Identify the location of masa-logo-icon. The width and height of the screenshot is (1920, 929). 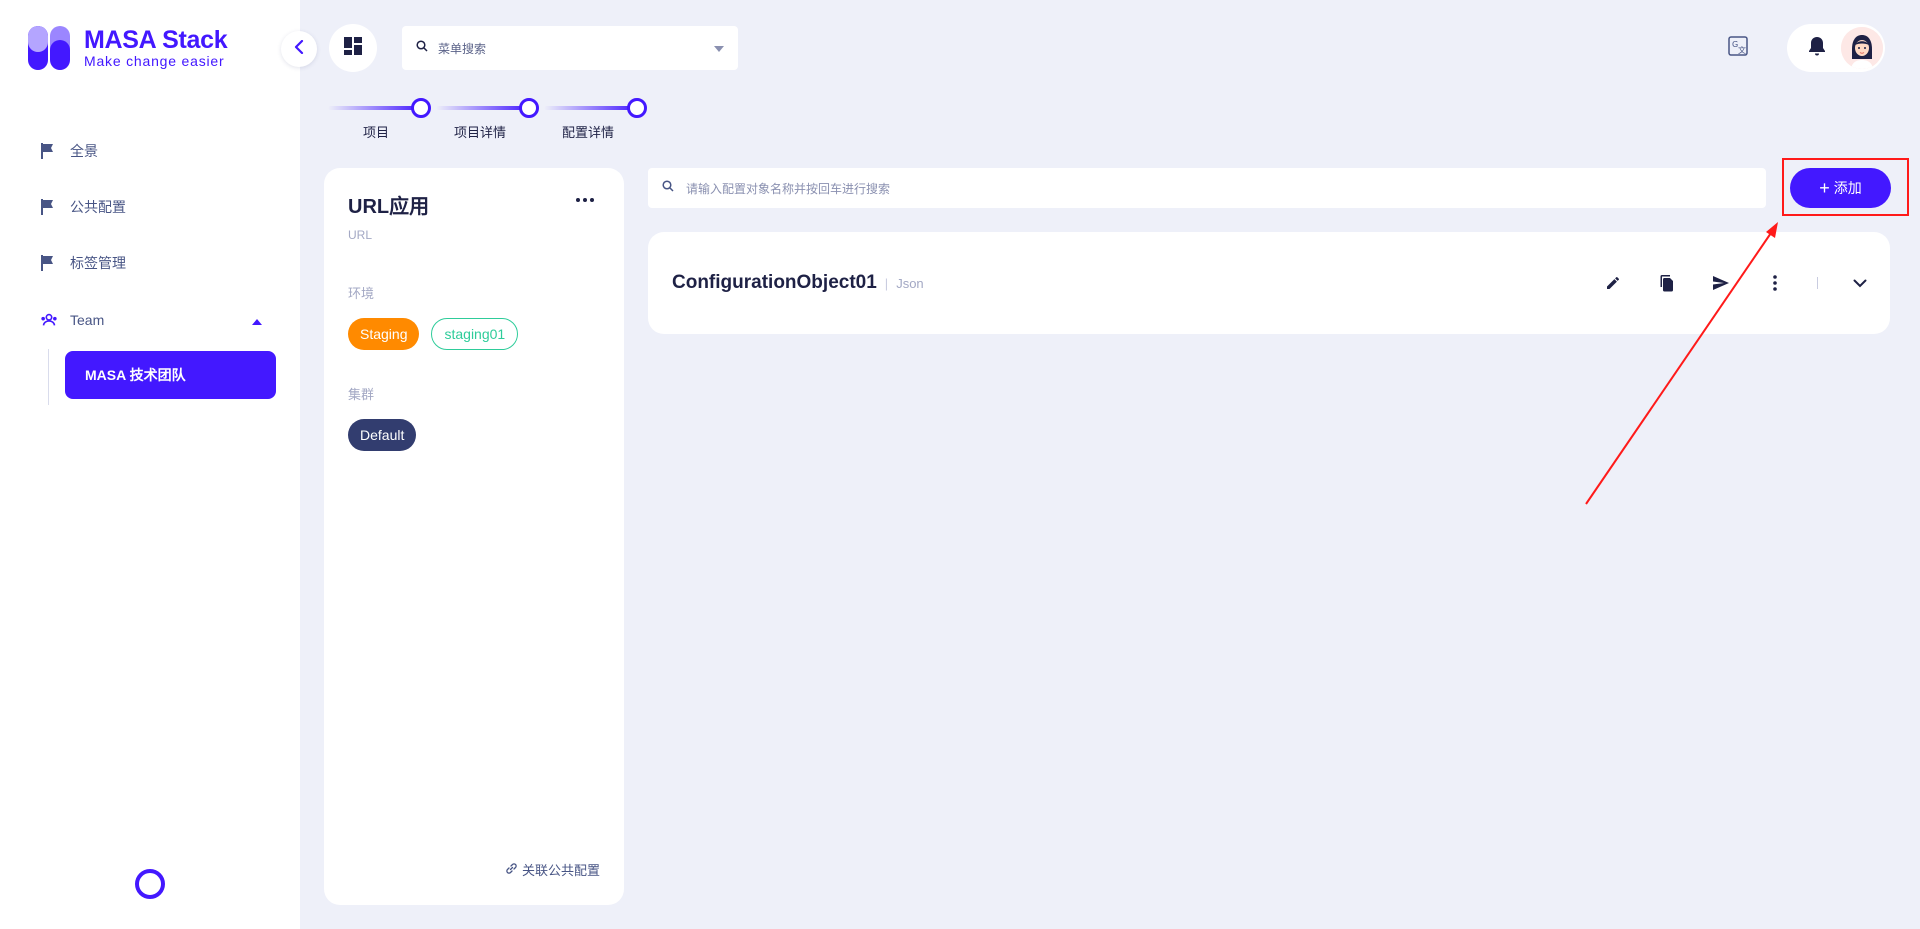
(50, 48).